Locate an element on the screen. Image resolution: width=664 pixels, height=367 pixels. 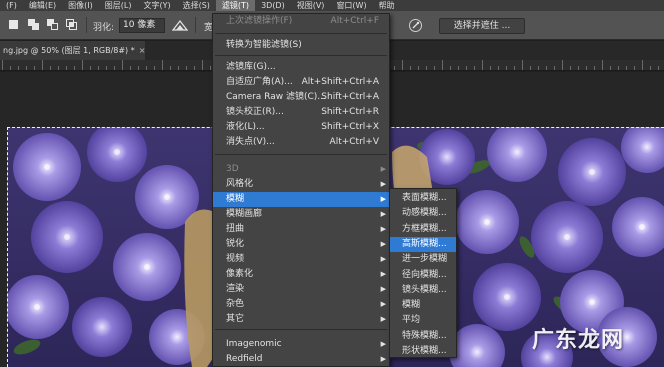
menu-item-stylize: 风格化 ▶ is located at coordinates (301, 184).